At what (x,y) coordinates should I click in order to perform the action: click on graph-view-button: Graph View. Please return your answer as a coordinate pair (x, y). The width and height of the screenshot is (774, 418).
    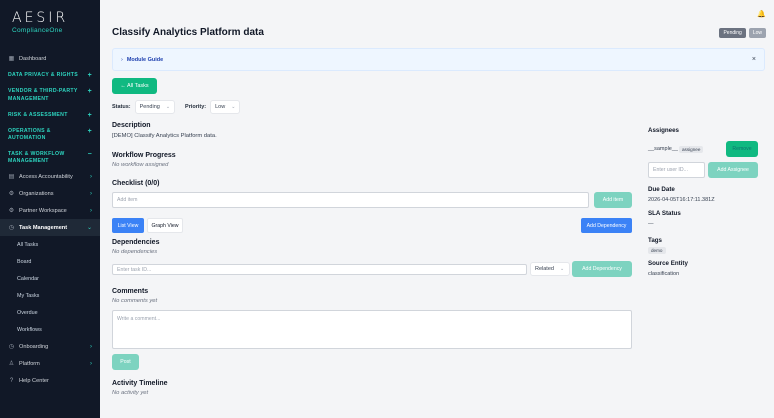
    Looking at the image, I should click on (165, 225).